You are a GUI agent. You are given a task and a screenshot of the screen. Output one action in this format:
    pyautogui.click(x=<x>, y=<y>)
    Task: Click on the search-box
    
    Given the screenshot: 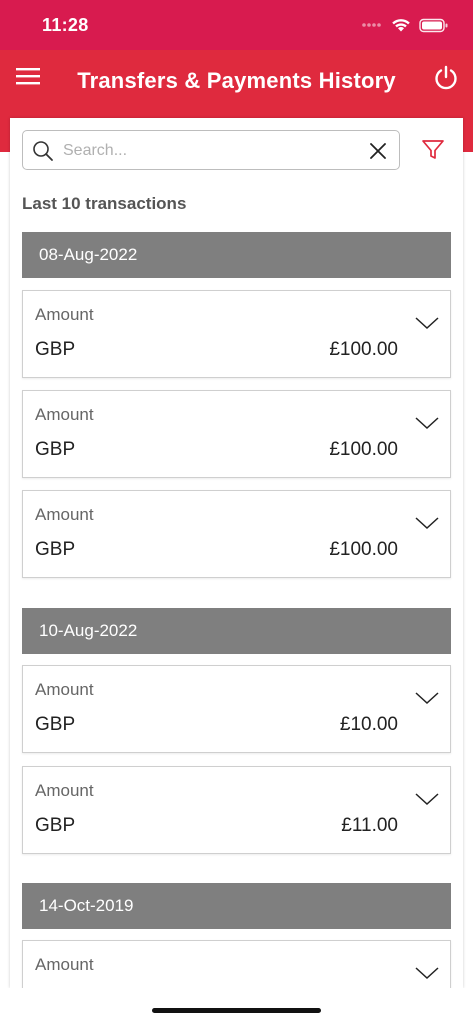 What is the action you would take?
    pyautogui.click(x=211, y=150)
    